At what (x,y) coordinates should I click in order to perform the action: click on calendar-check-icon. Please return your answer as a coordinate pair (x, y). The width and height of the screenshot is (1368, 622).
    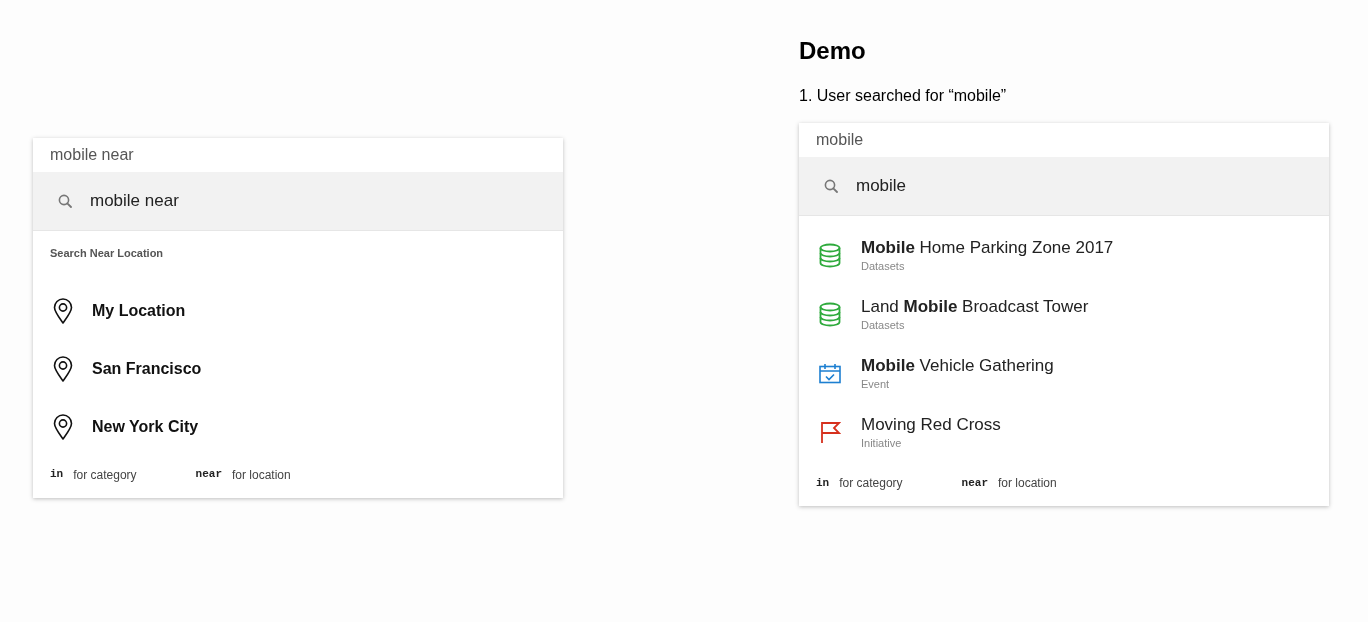
    Looking at the image, I should click on (830, 373).